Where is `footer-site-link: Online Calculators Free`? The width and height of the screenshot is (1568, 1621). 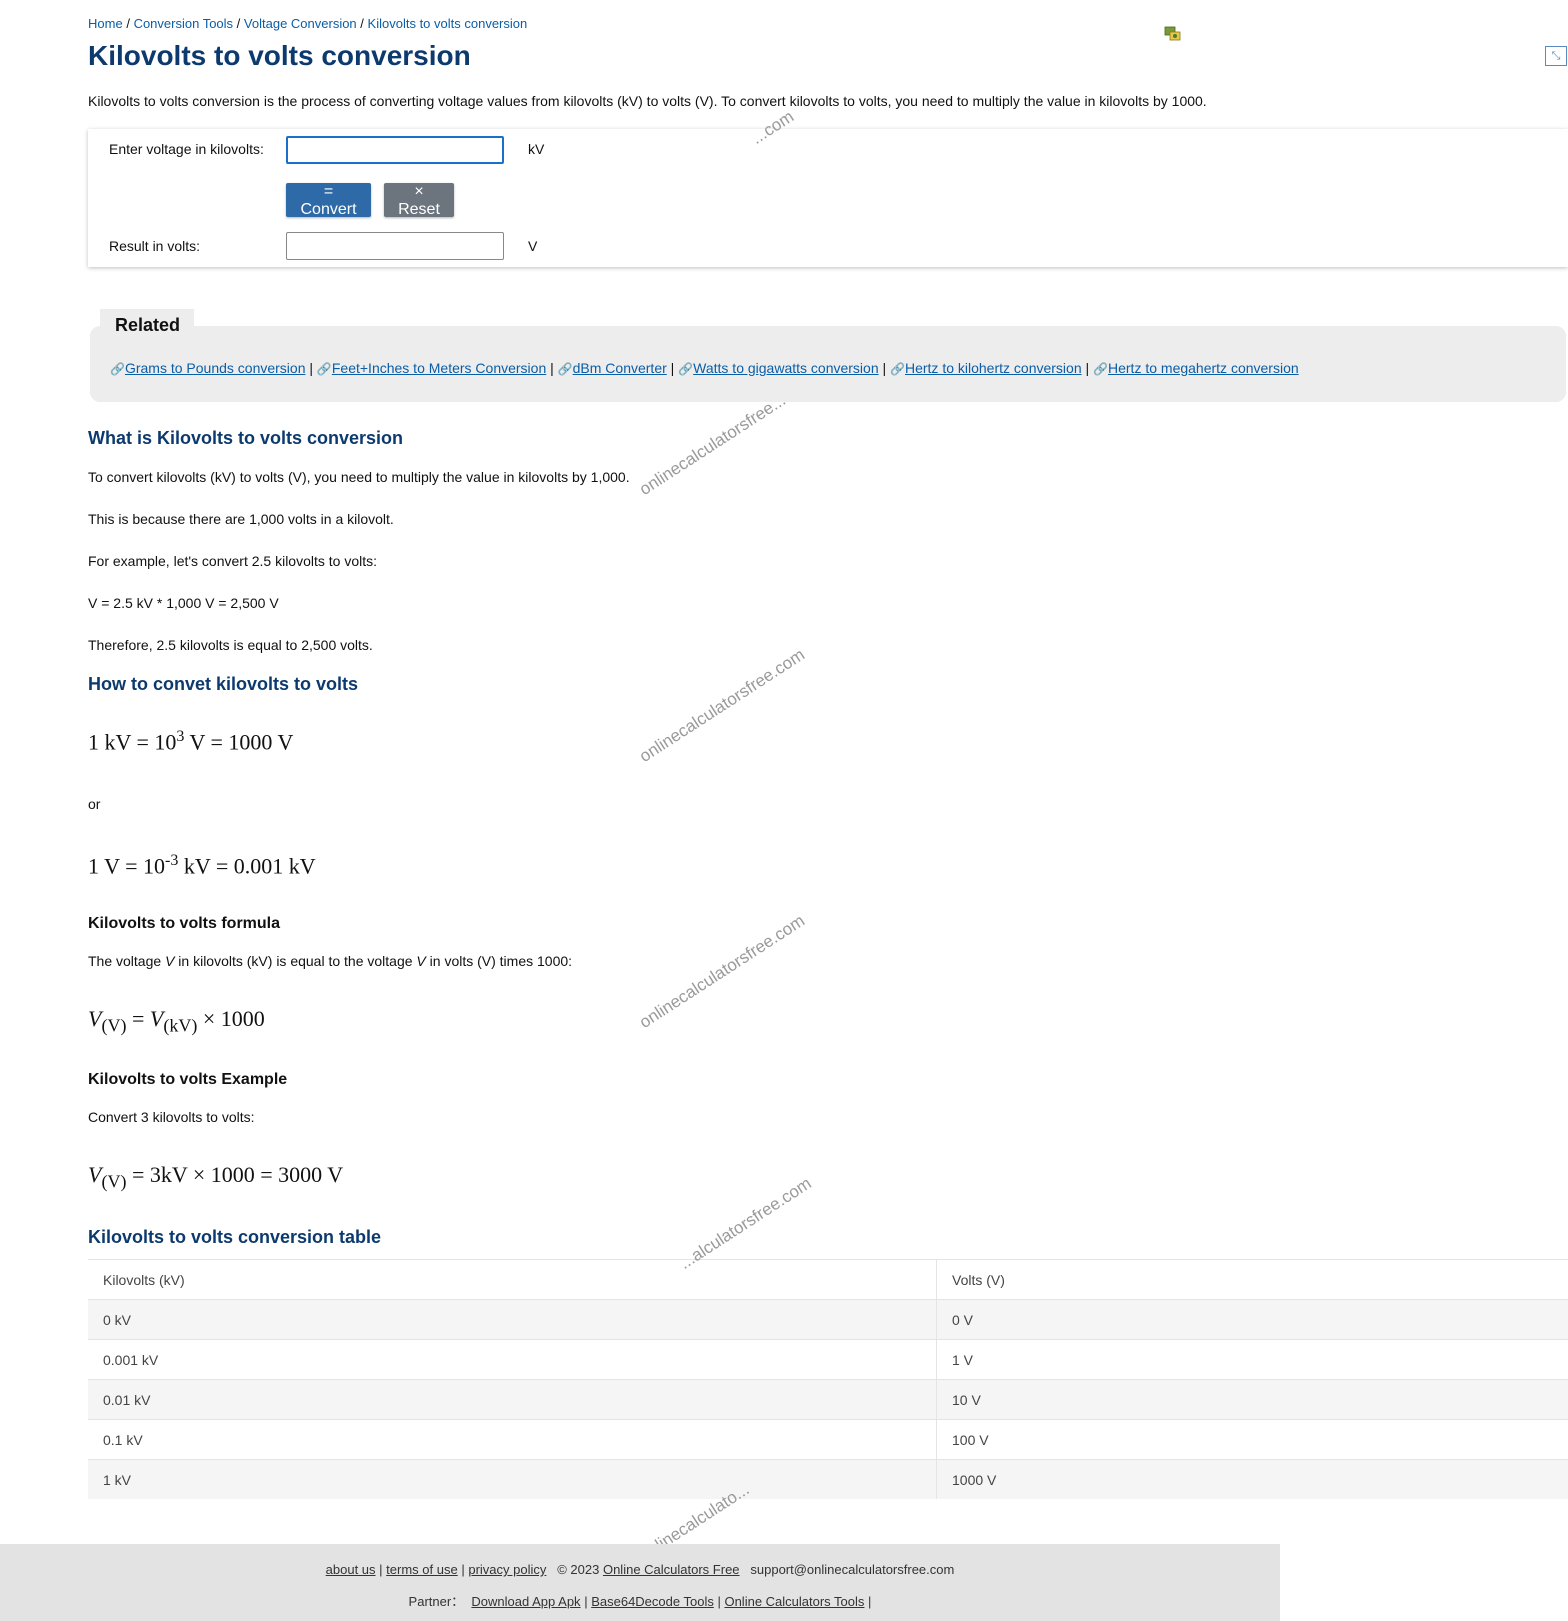
footer-site-link: Online Calculators Free is located at coordinates (671, 1569).